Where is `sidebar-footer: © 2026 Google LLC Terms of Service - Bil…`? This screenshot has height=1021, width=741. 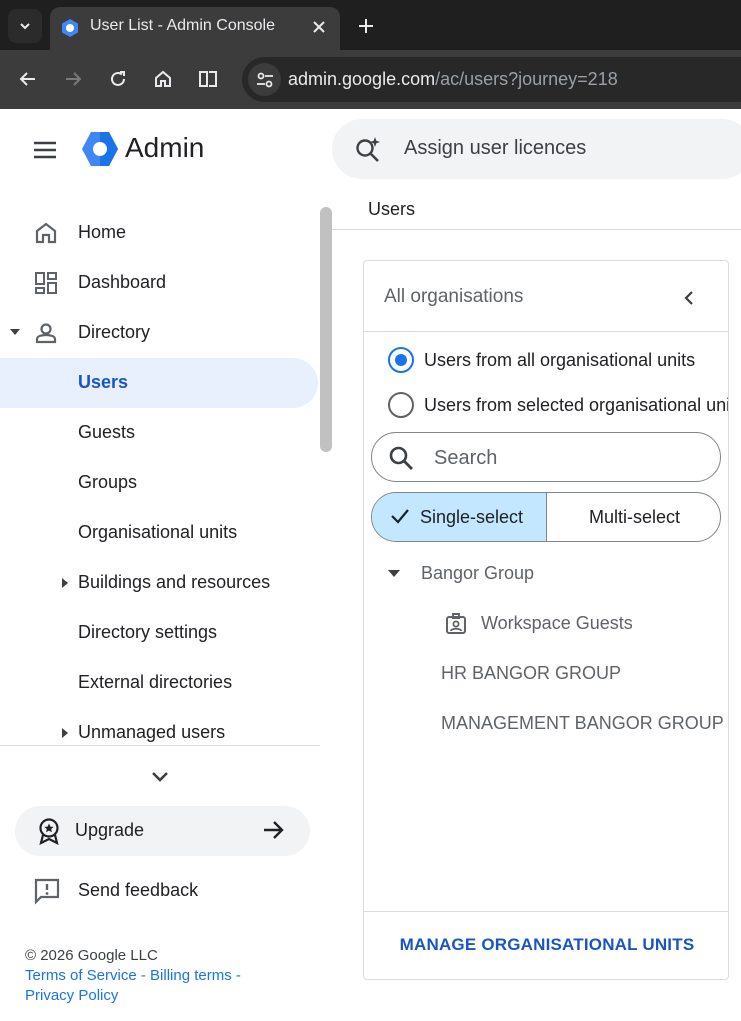
sidebar-footer: © 2026 Google LLC Terms of Service - Bil… is located at coordinates (133, 976).